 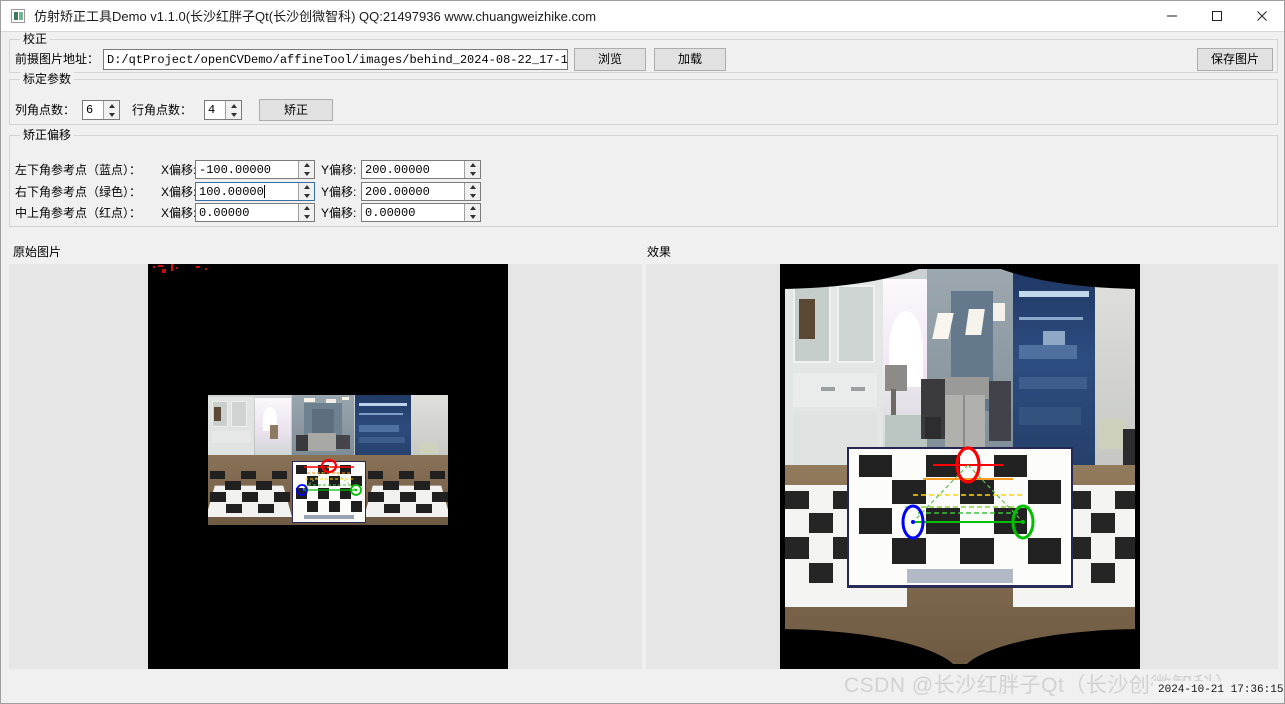 What do you see at coordinates (390, 213) in the screenshot?
I see `offset-row-2-y-value: 0.00000` at bounding box center [390, 213].